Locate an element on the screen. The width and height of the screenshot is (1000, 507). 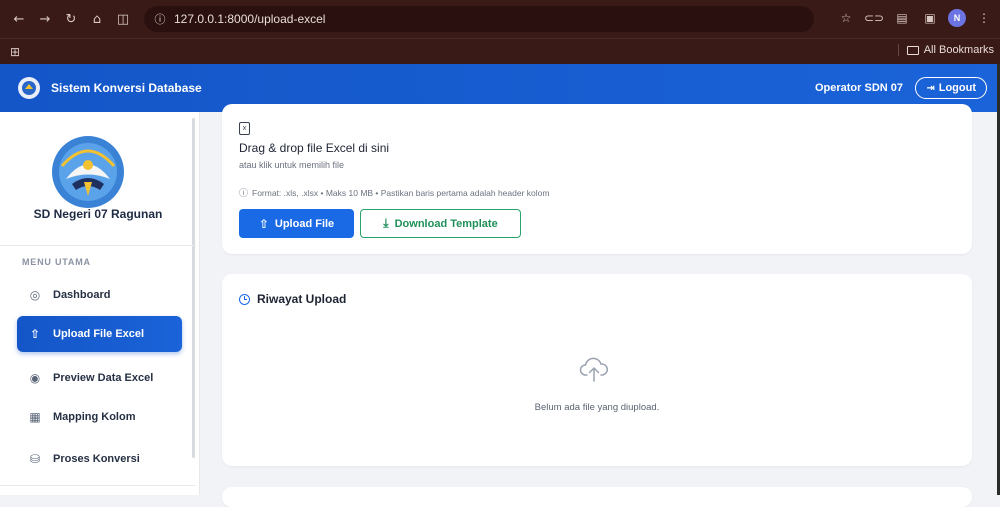
menu-kebab-icon: ⋮ is located at coordinates (984, 18).